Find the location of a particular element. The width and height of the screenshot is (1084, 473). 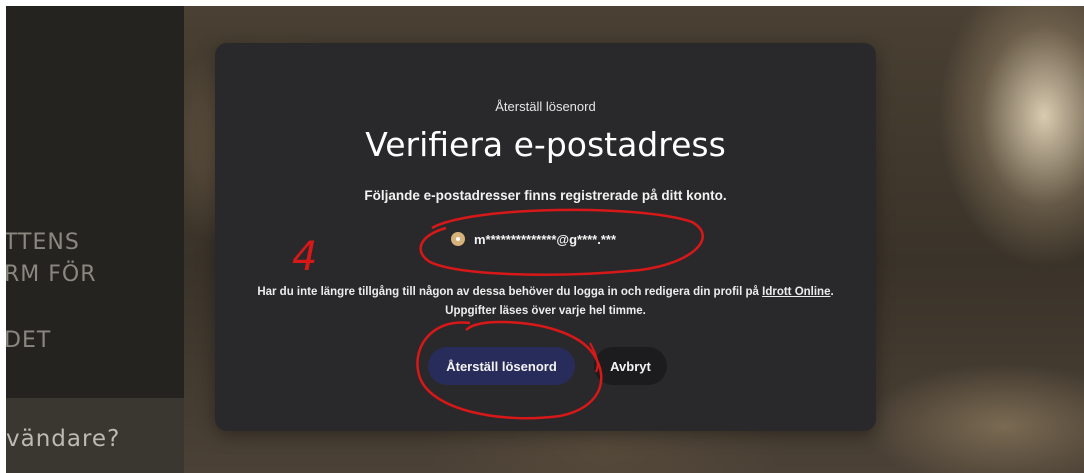

side-question-text: vändare? is located at coordinates (63, 439).